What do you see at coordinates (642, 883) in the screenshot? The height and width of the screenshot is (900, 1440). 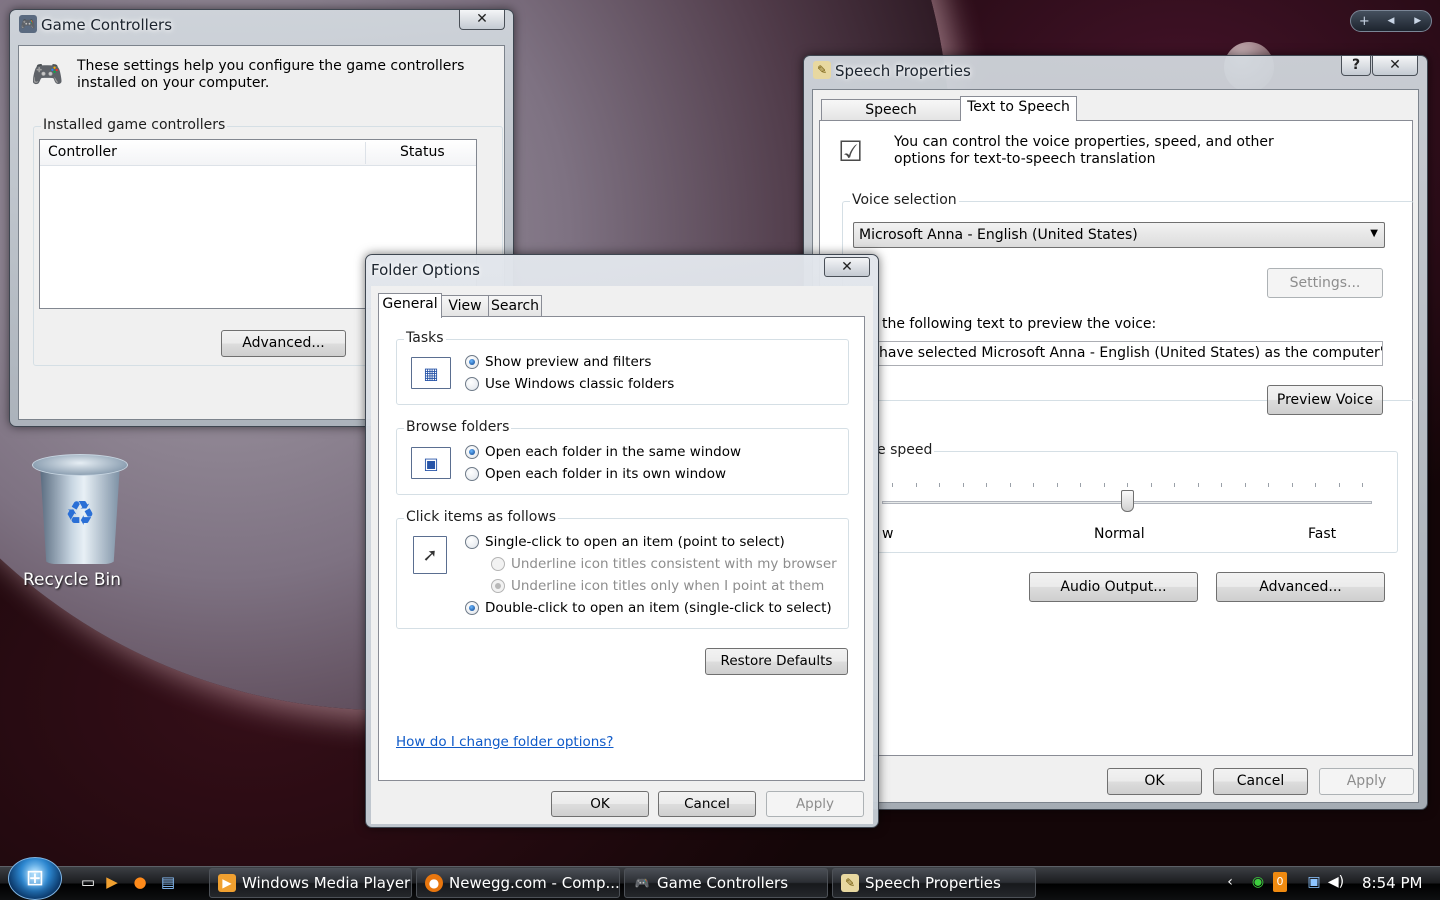 I see `game-controller-icon: 🎮` at bounding box center [642, 883].